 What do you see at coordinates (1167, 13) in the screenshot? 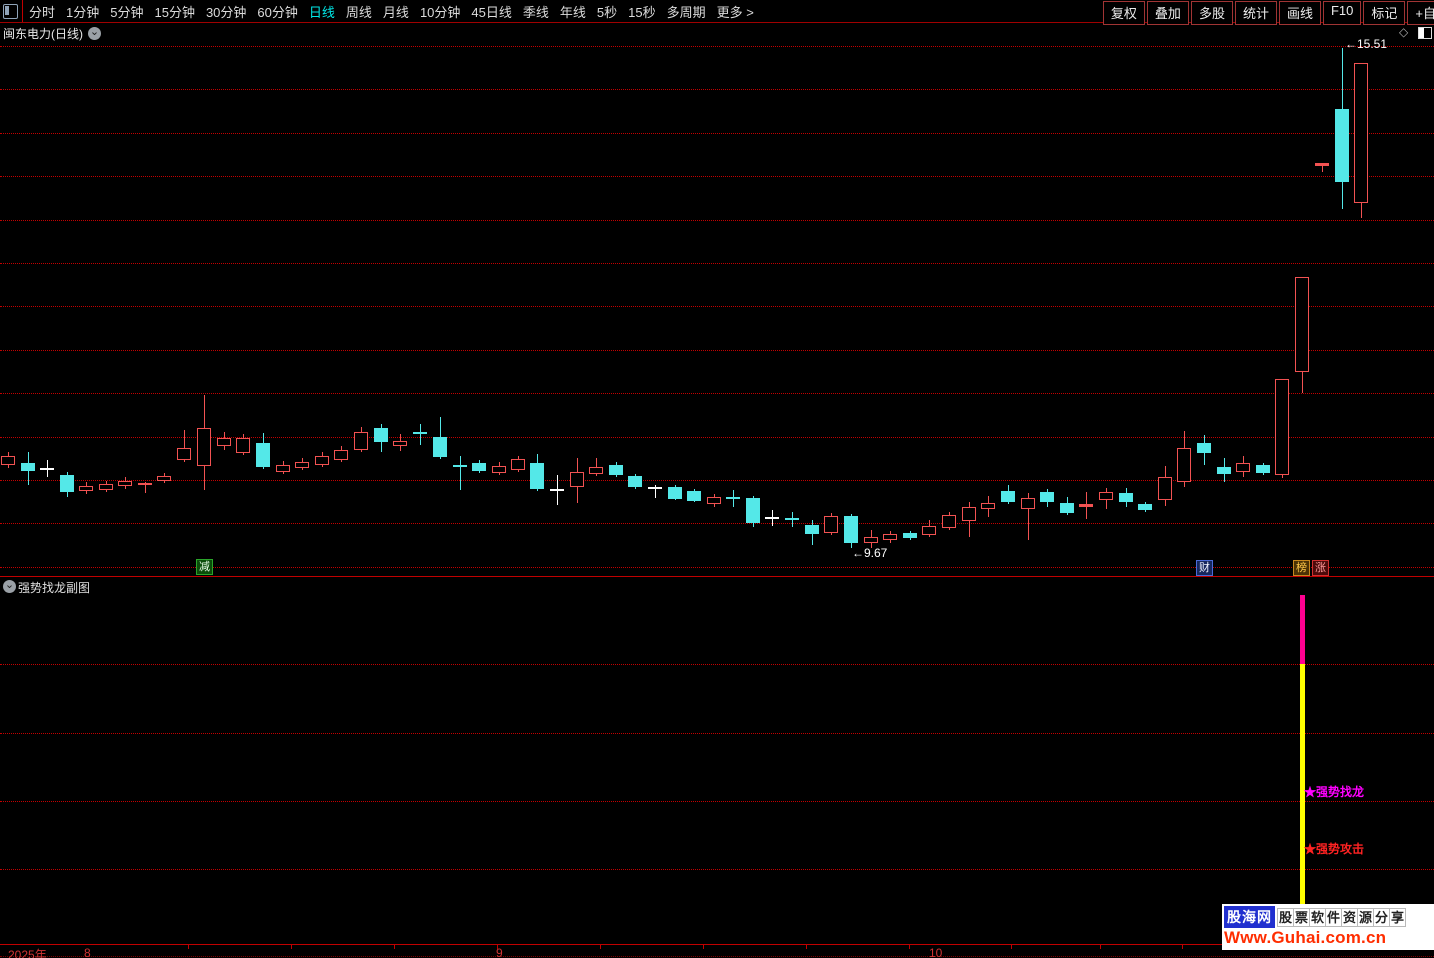
I see `toolbar-button-2: 叠加` at bounding box center [1167, 13].